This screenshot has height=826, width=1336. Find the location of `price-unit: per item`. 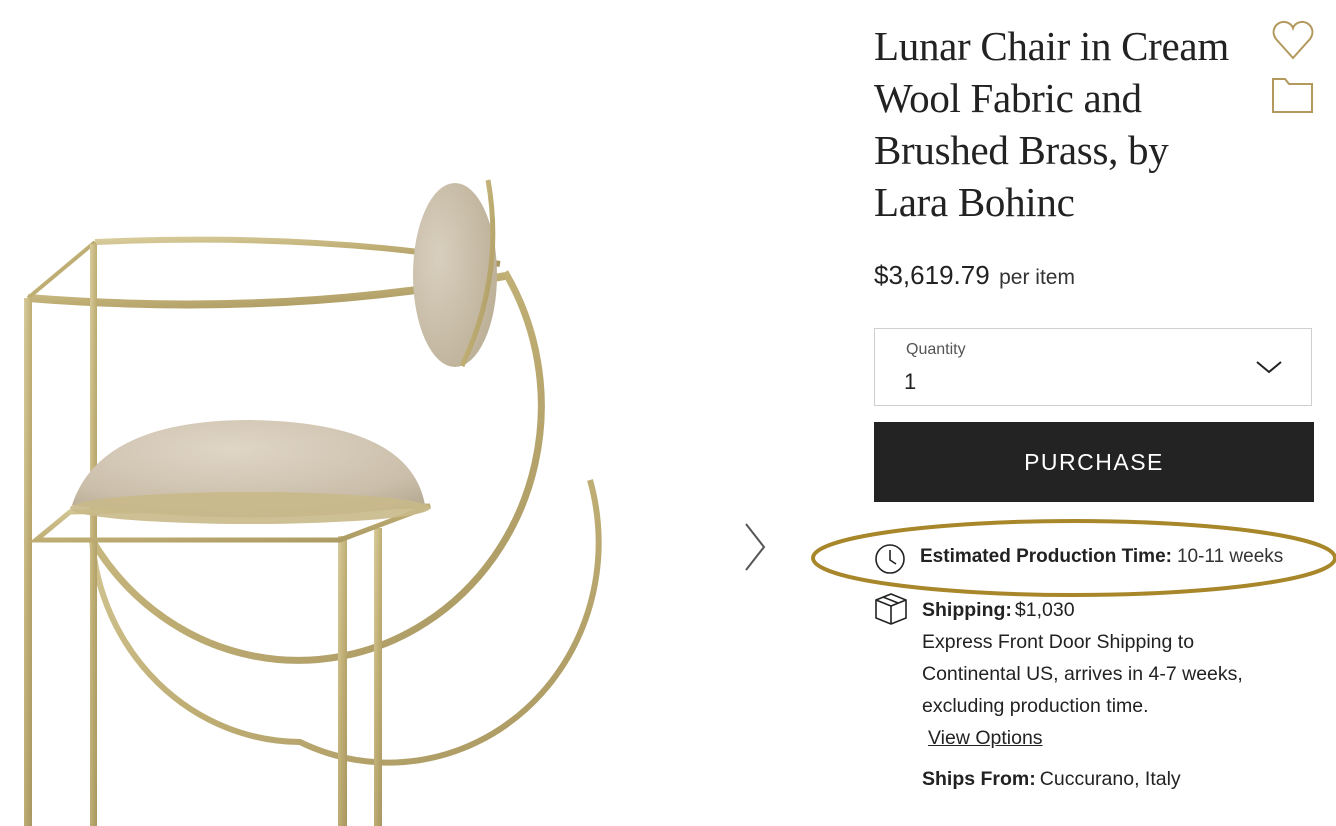

price-unit: per item is located at coordinates (1037, 277).